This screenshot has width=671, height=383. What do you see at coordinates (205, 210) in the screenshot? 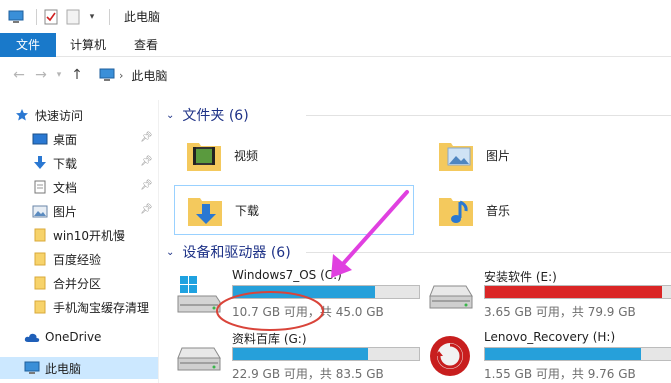
I see `download-folder-icon` at bounding box center [205, 210].